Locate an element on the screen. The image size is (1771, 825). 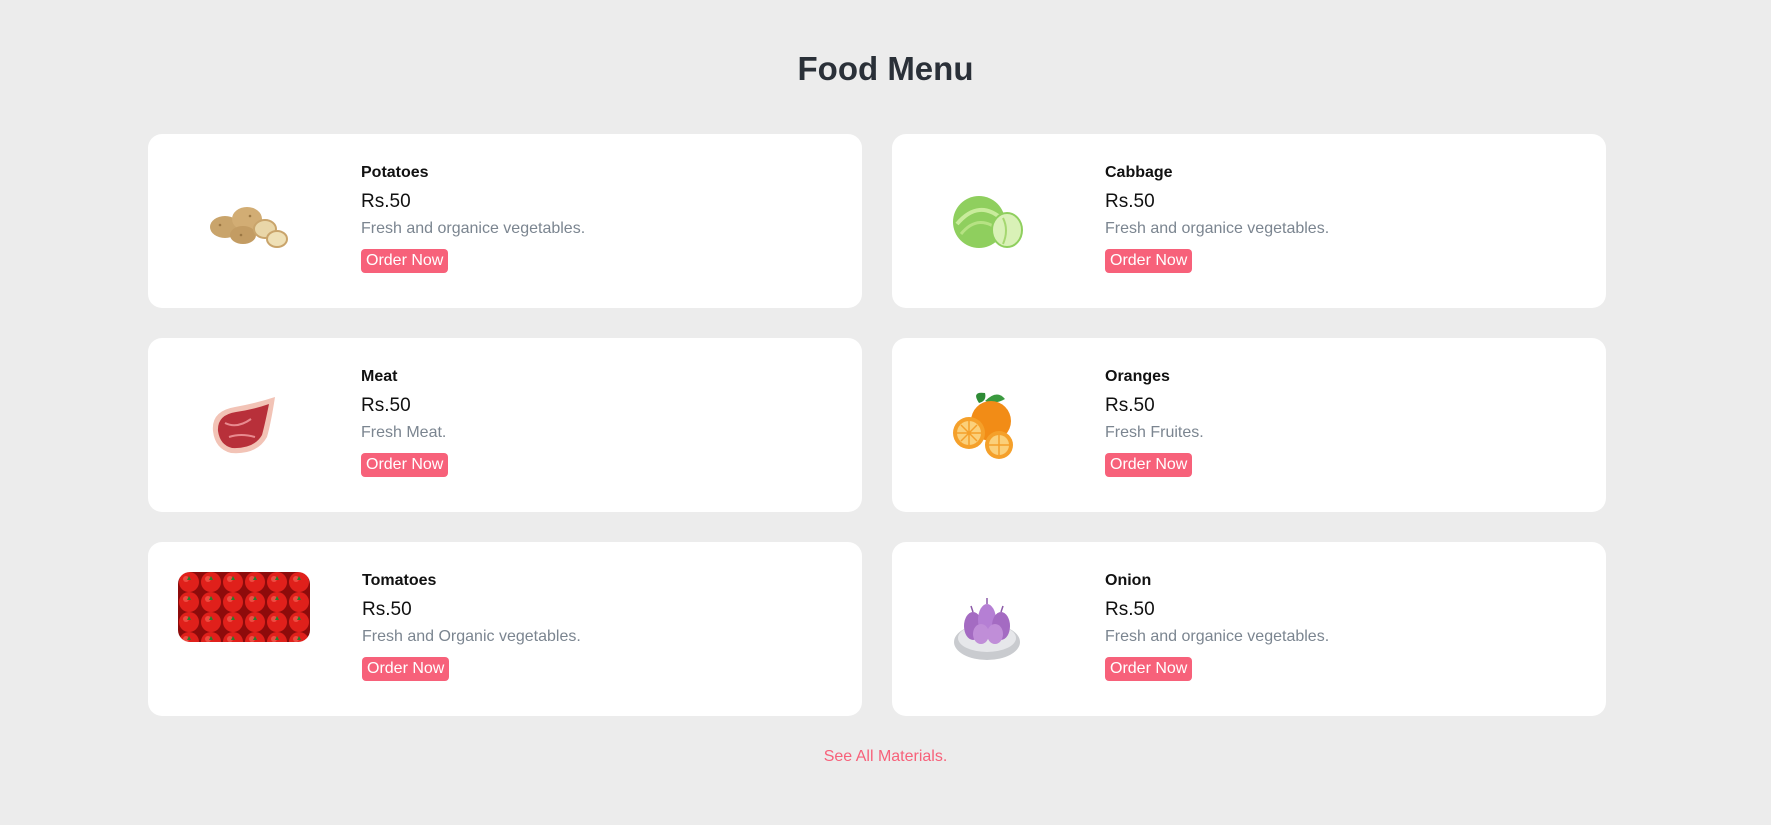
onion-image is located at coordinates (987, 629).